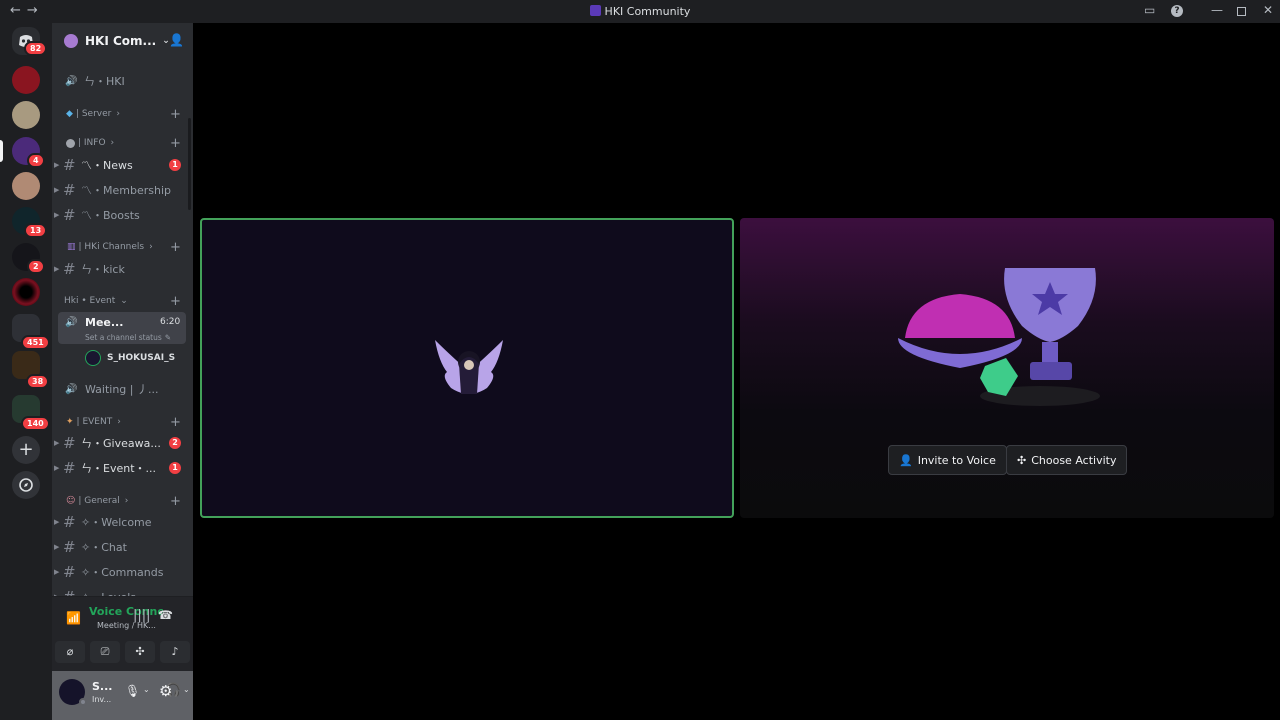 The width and height of the screenshot is (1280, 720). What do you see at coordinates (70, 422) in the screenshot?
I see `party-icon: ✦` at bounding box center [70, 422].